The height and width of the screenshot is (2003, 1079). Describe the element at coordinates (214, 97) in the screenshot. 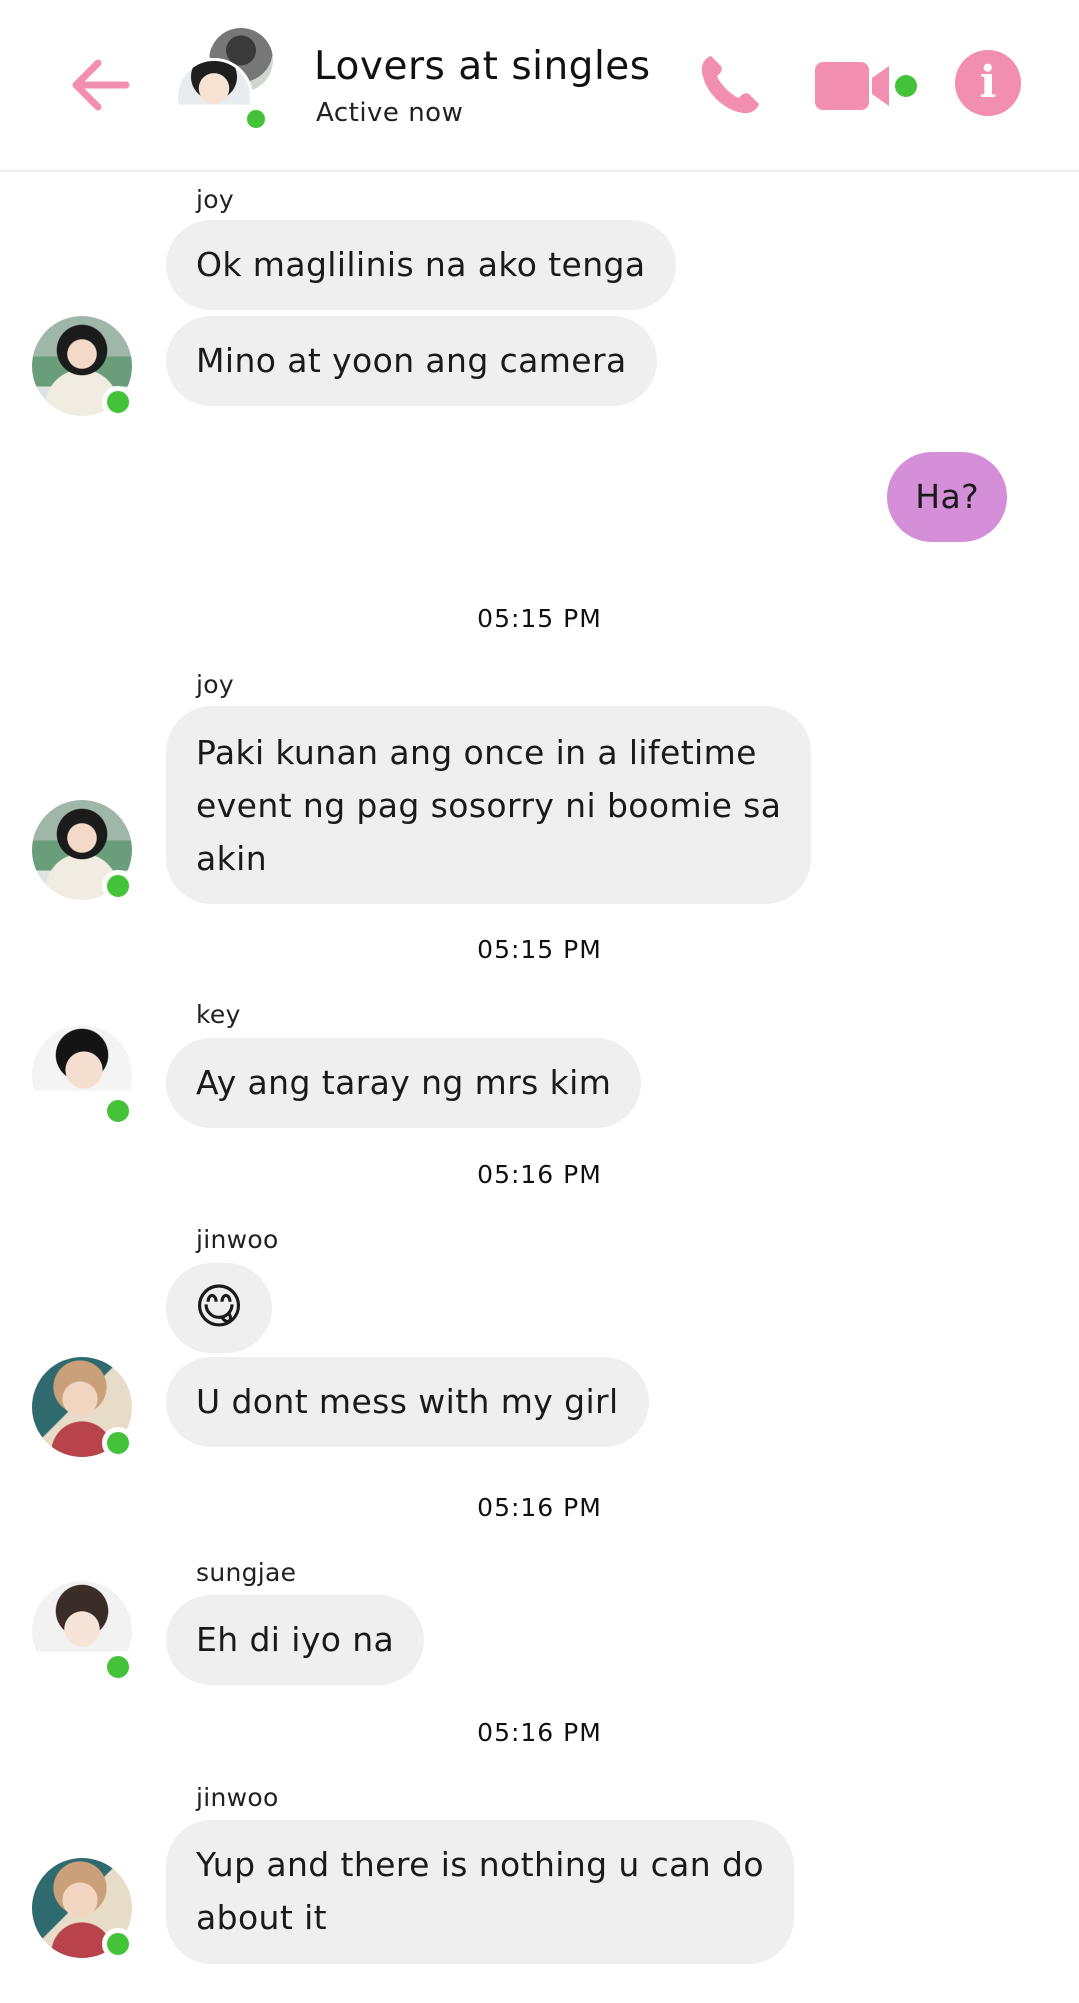

I see `member-photo-front` at that location.